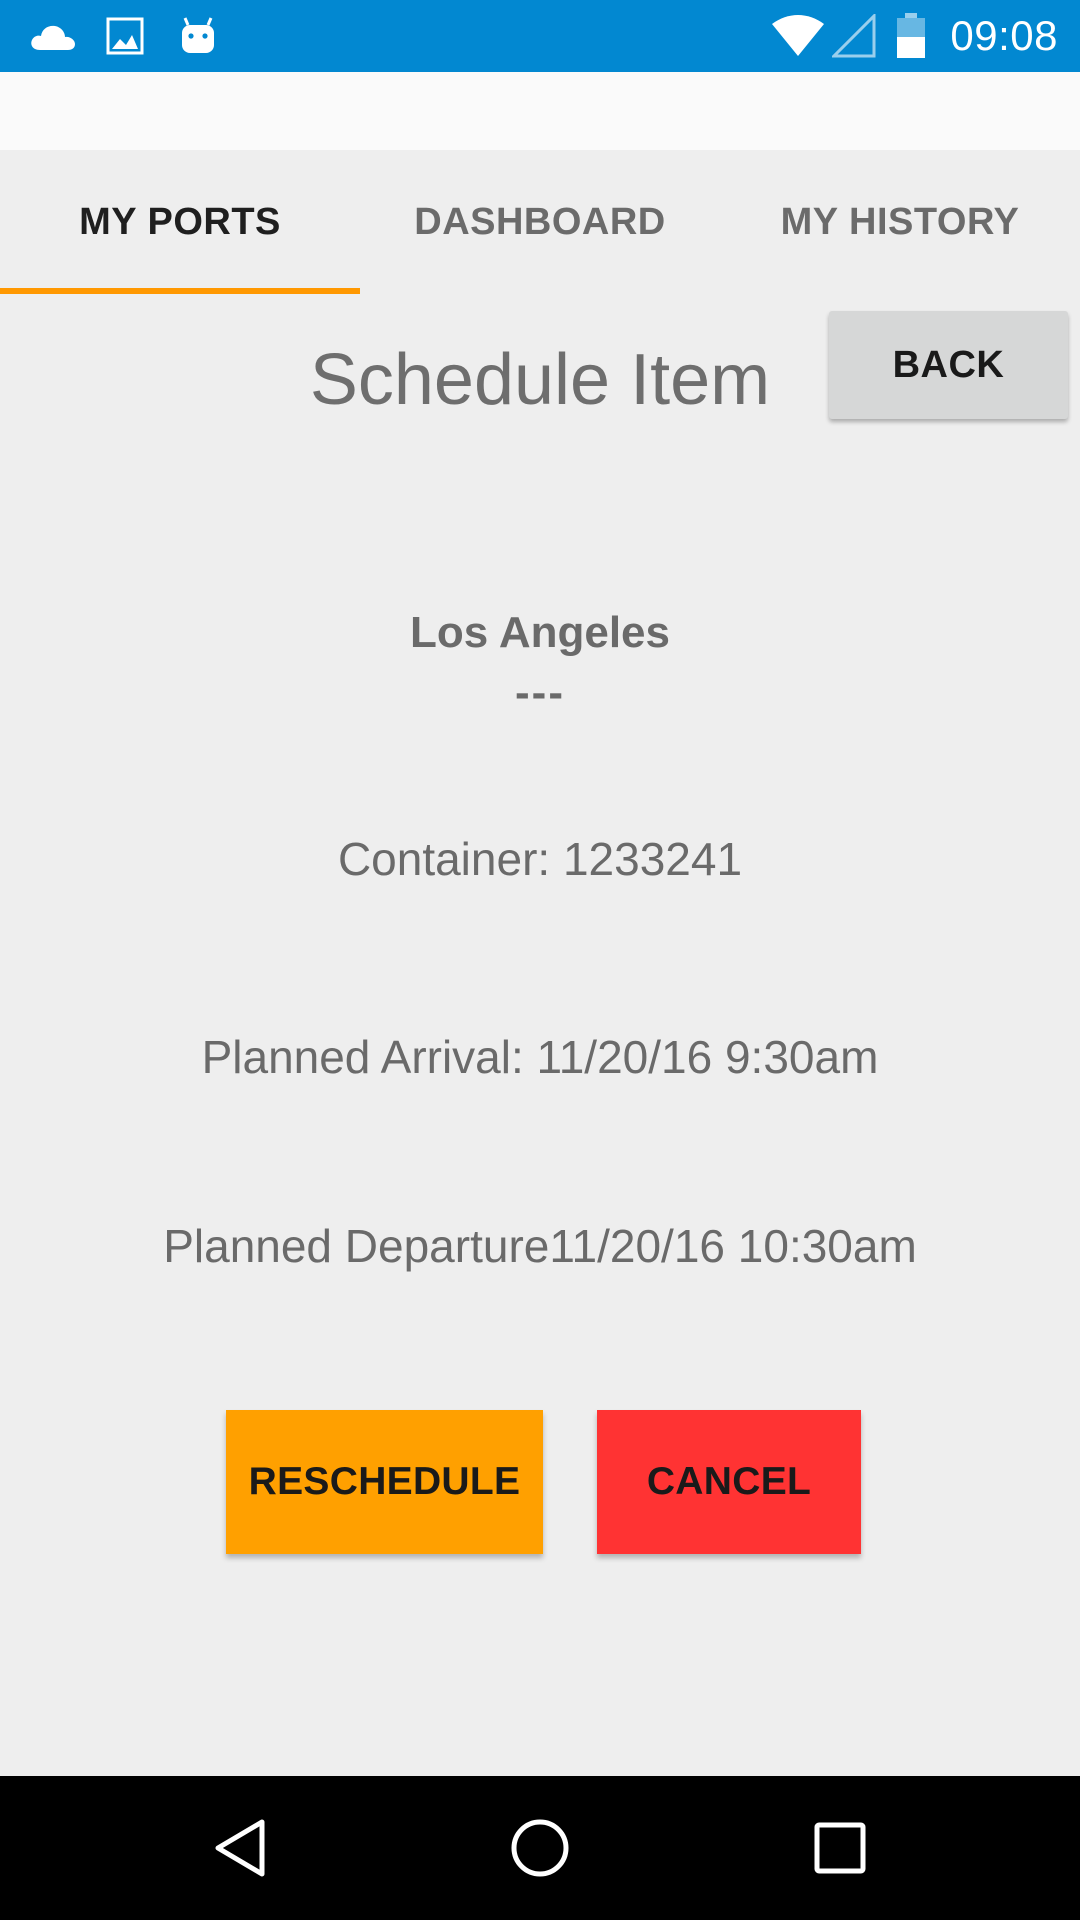  Describe the element at coordinates (854, 36) in the screenshot. I see `cell-signal-icon` at that location.